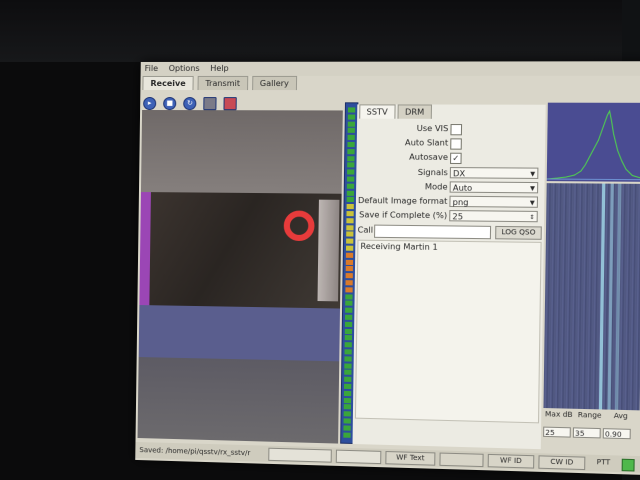  Describe the element at coordinates (628, 465) in the screenshot. I see `ptt-indicator` at that location.